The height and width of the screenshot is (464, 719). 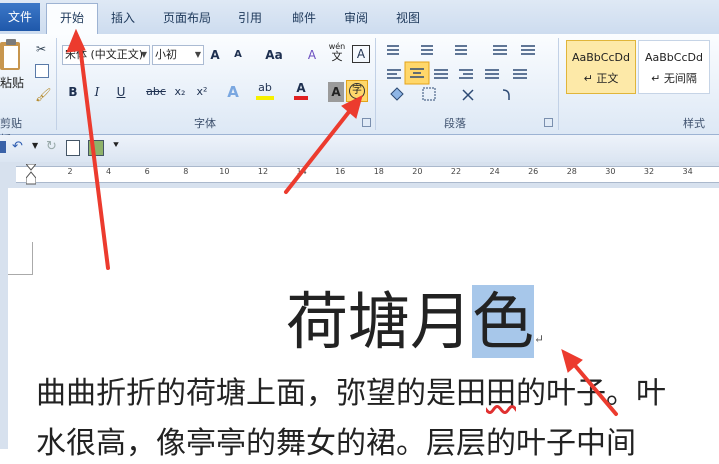 I want to click on arrow-to-home-tab, so click(x=94, y=157).